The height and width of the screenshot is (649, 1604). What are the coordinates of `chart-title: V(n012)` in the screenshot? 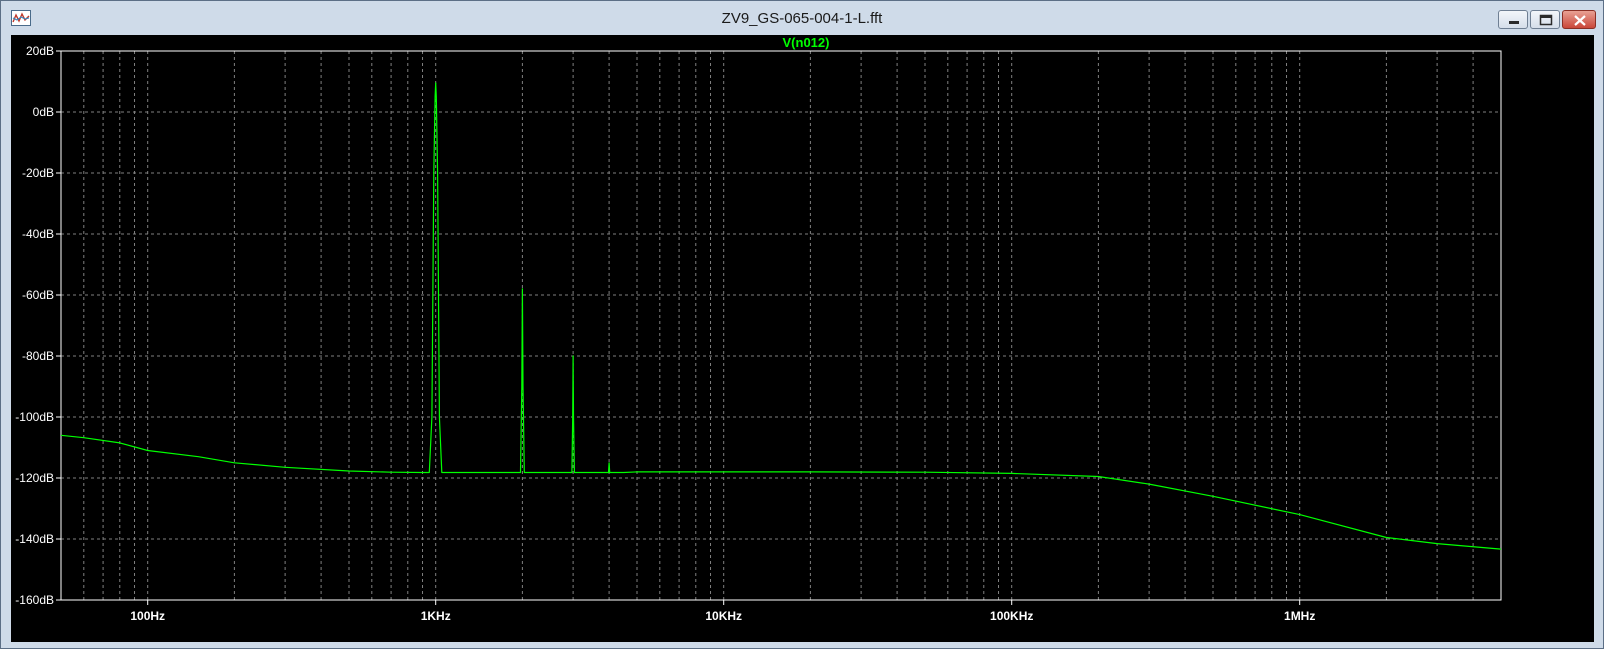 It's located at (806, 42).